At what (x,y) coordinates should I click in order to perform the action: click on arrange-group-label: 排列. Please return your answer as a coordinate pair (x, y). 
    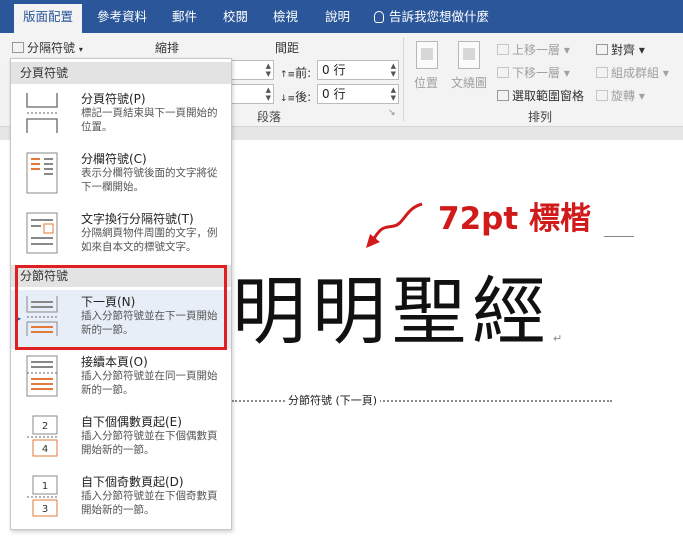
    Looking at the image, I should click on (540, 117).